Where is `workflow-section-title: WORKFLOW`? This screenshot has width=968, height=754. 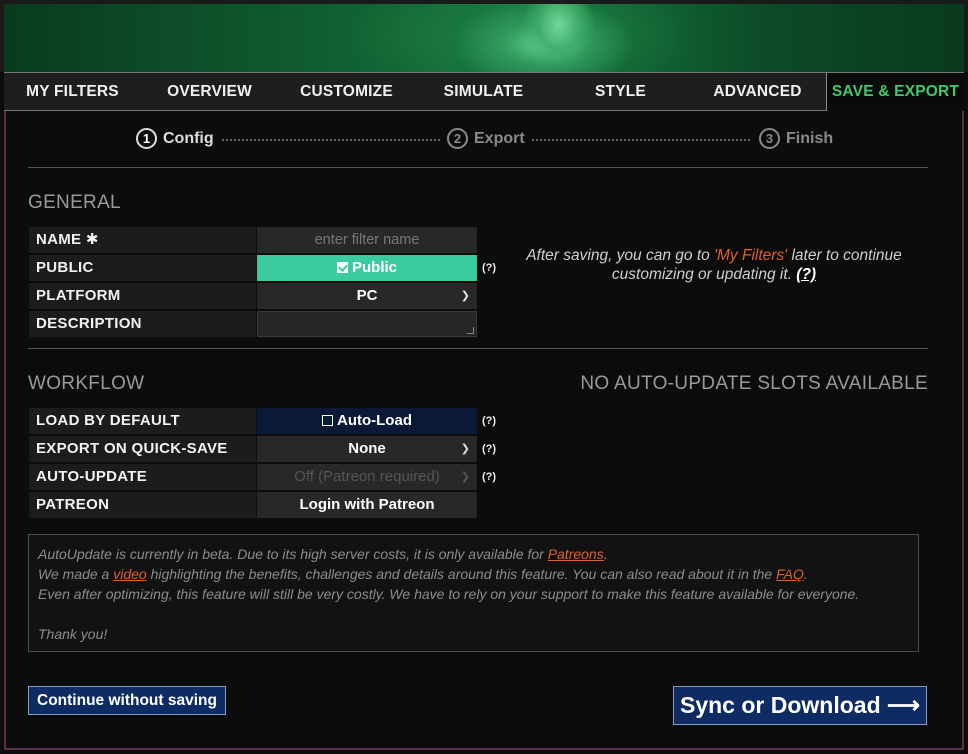 workflow-section-title: WORKFLOW is located at coordinates (86, 383).